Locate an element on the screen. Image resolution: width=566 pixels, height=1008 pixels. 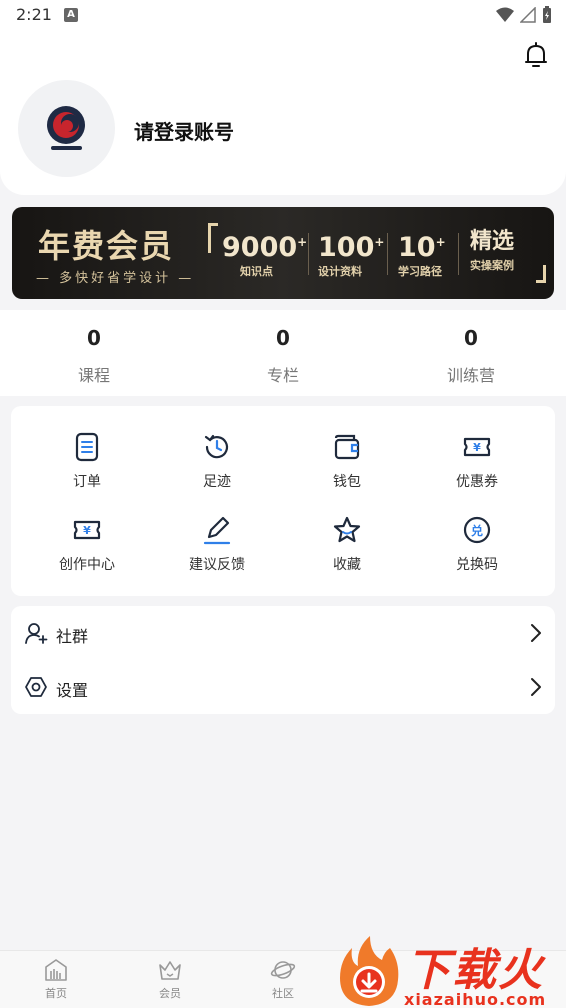
order-icon is located at coordinates (87, 447).